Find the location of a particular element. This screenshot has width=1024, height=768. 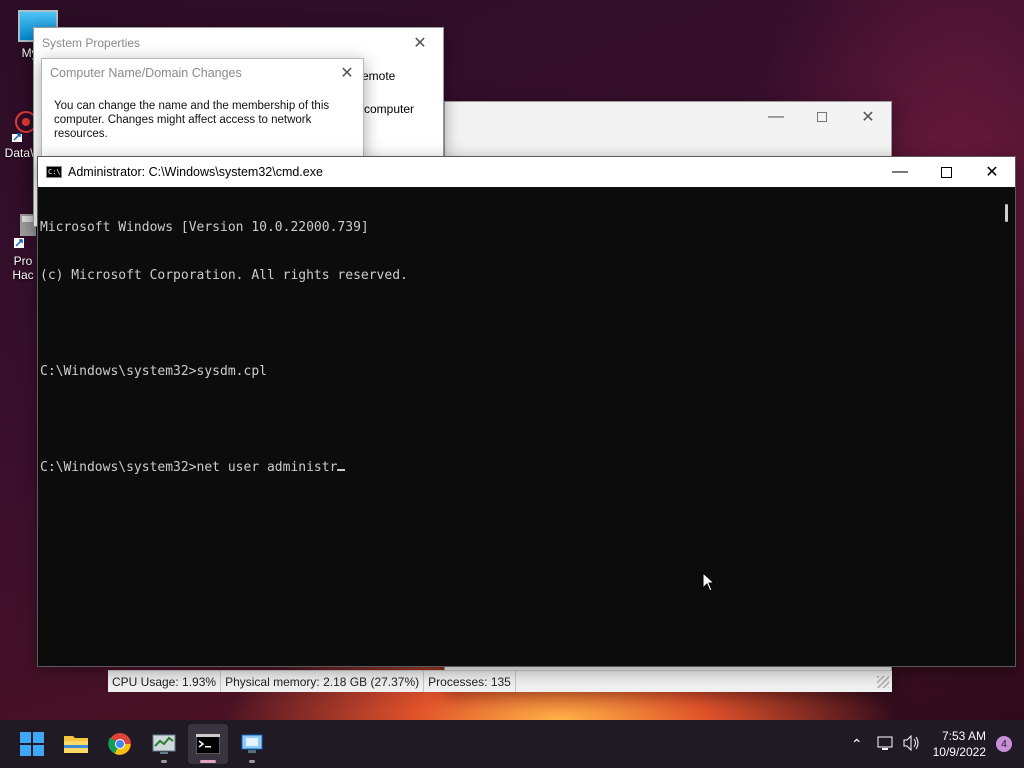

folder-icon is located at coordinates (76, 744).